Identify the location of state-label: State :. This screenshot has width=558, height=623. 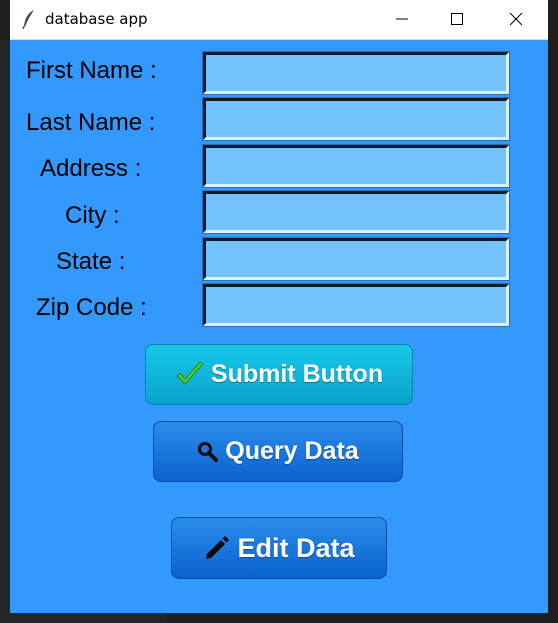
(91, 261).